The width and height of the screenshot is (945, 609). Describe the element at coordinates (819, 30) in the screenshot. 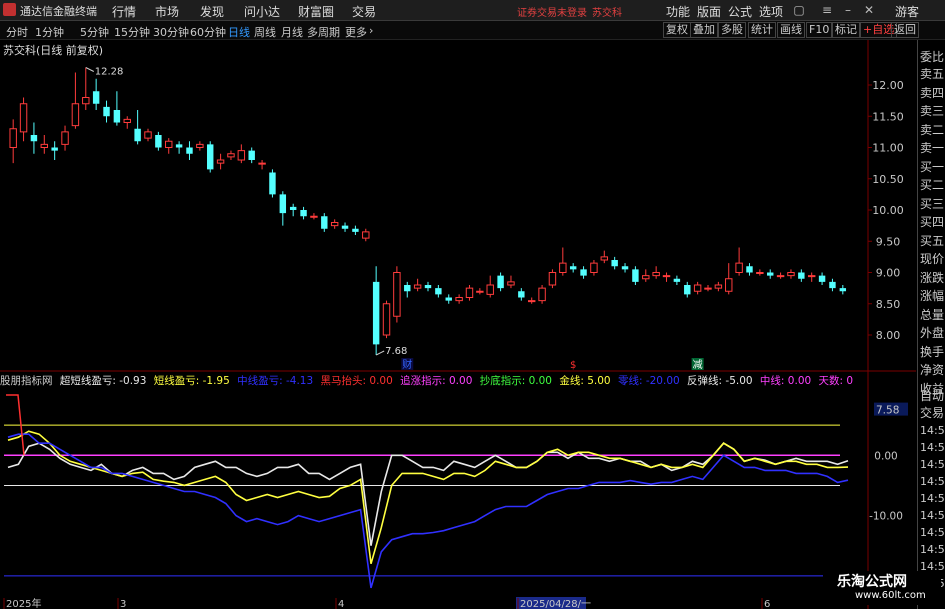

I see `f10-button: F10` at that location.